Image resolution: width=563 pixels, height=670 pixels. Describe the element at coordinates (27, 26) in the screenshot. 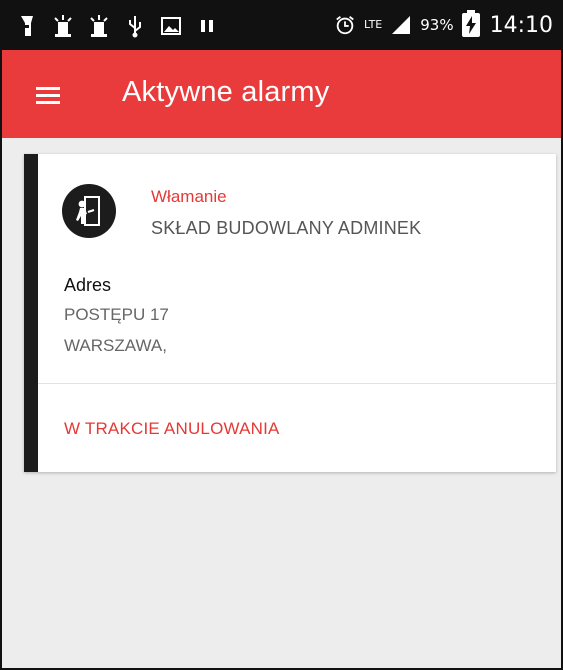

I see `flashlight-icon` at that location.